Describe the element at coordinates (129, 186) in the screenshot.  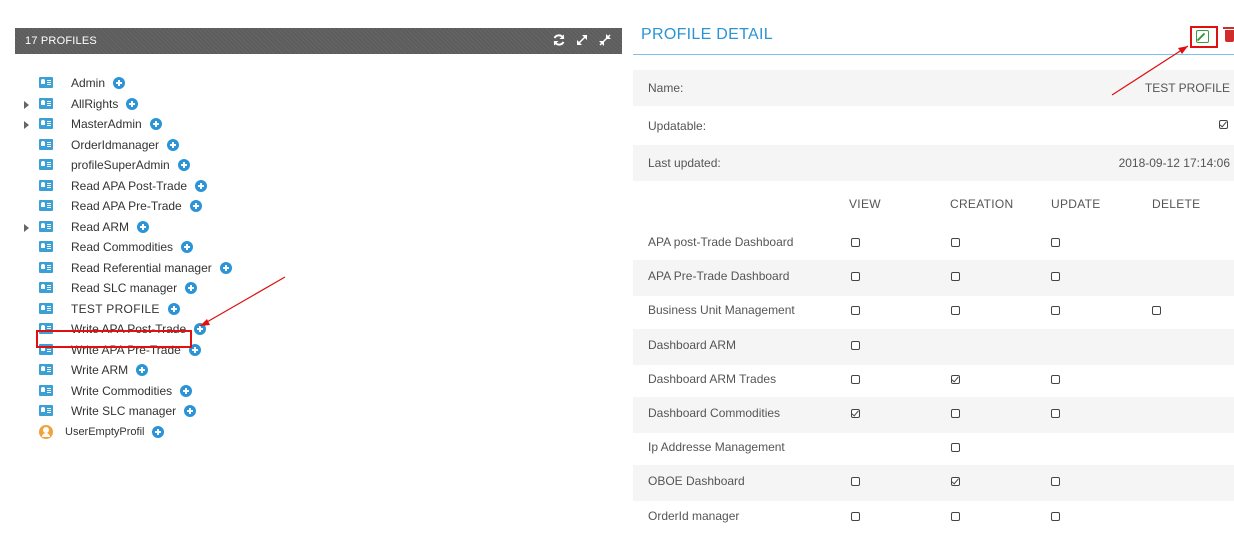
I see `profile-label: Read APA Post-Trade` at that location.